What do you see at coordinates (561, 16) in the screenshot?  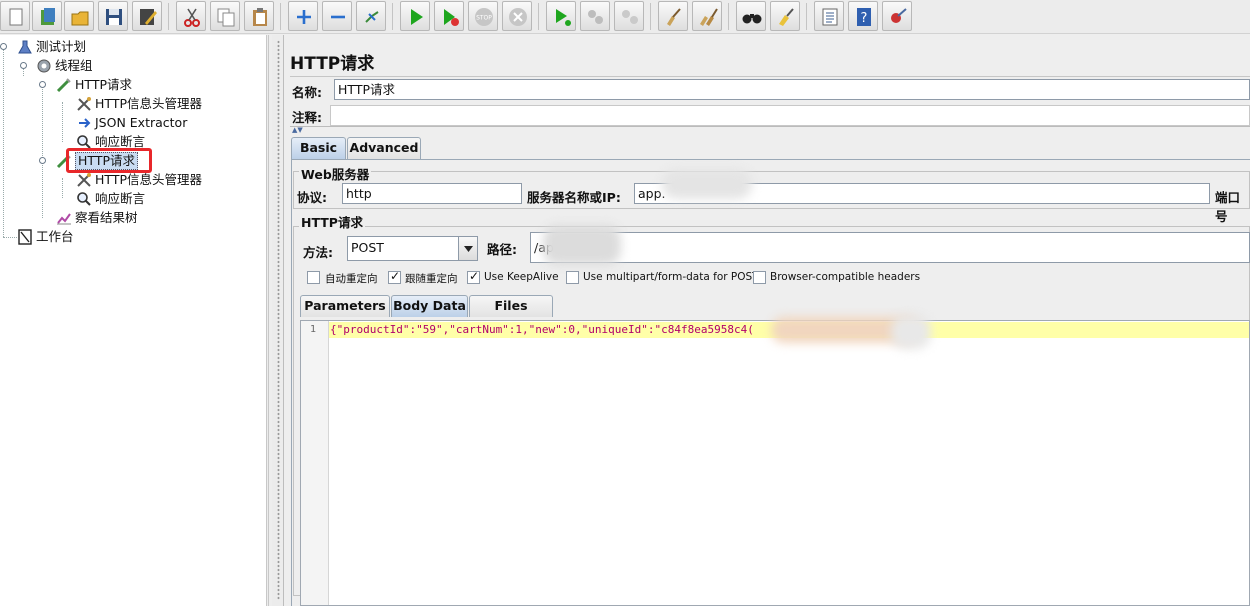 I see `remote-start-icon` at bounding box center [561, 16].